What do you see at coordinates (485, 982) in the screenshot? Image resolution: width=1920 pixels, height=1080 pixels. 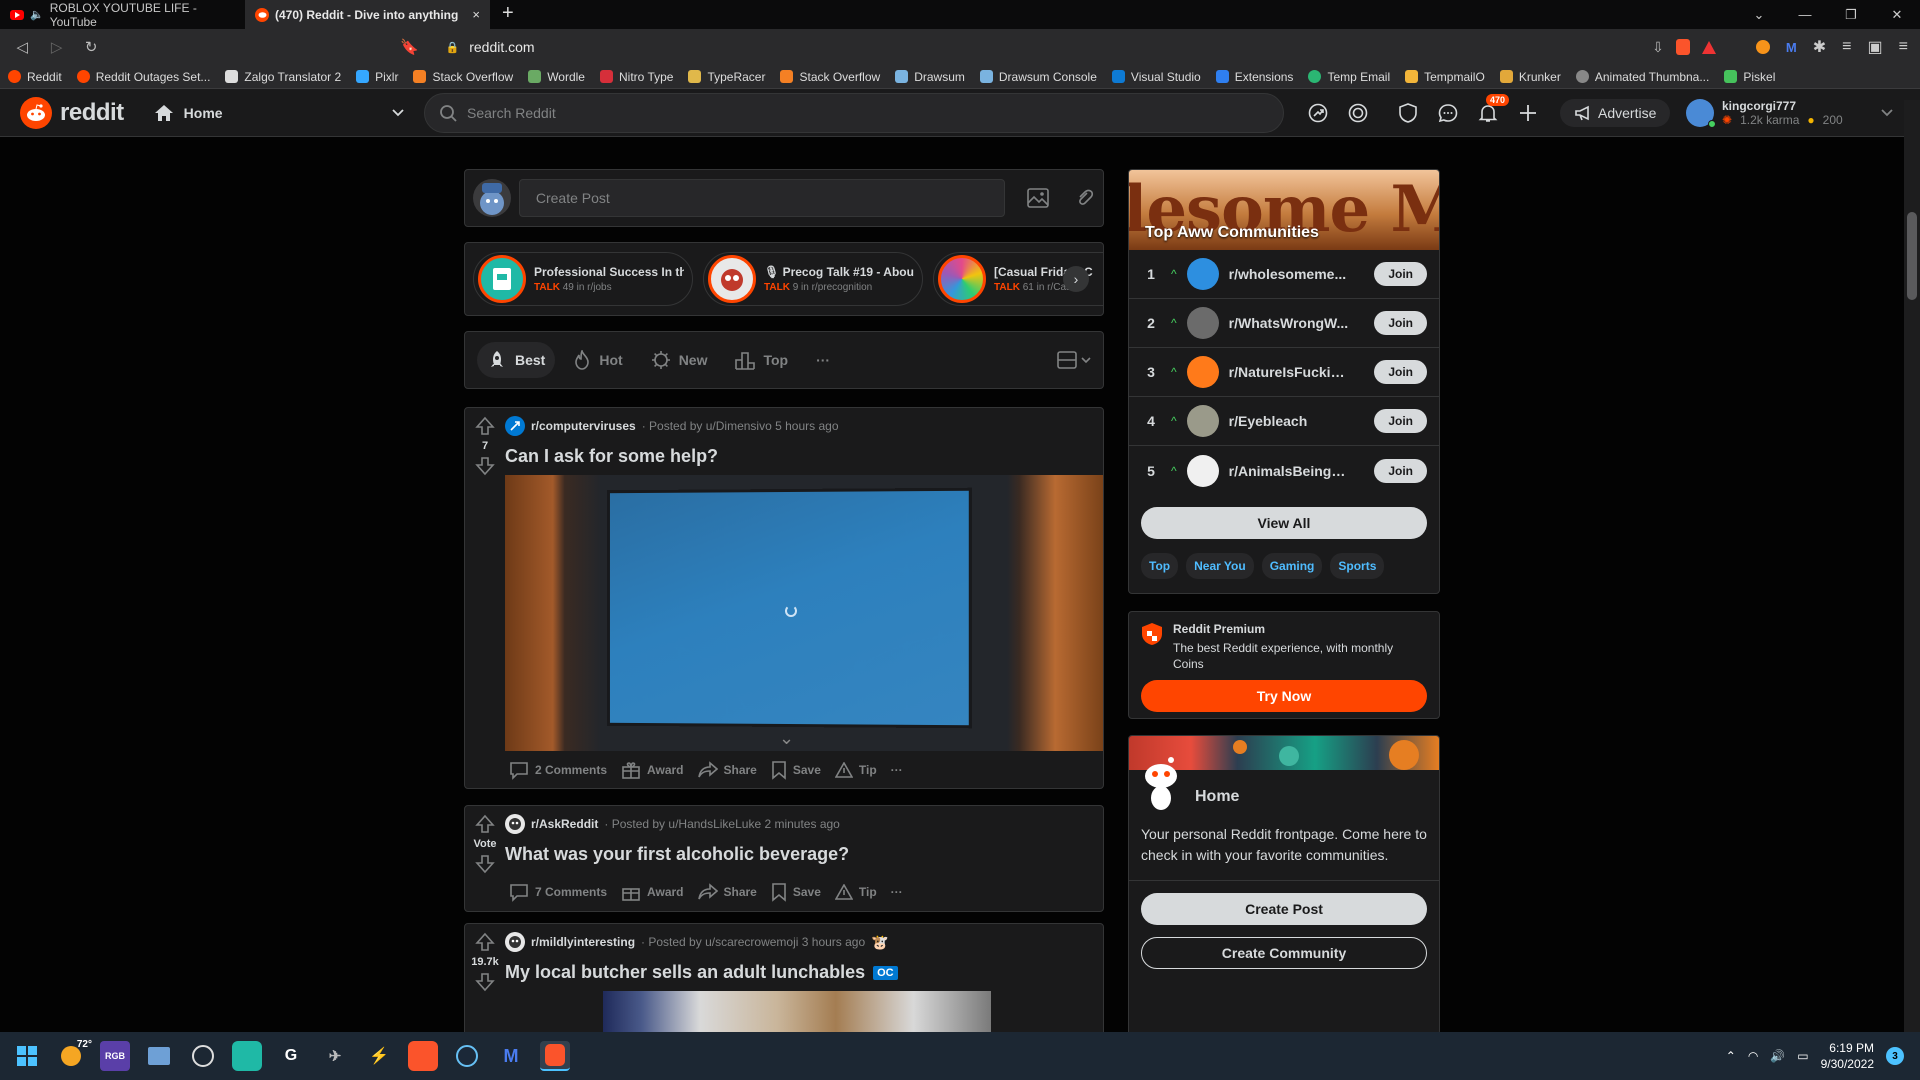 I see `downvote-icon` at bounding box center [485, 982].